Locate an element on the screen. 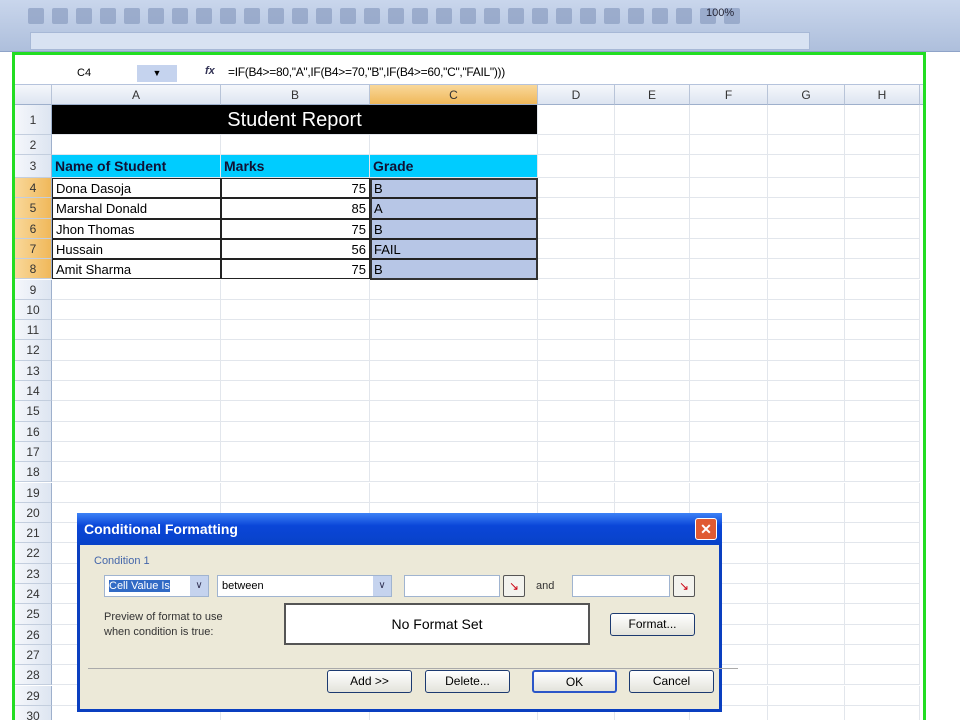 This screenshot has height=720, width=960. row-header: 10 is located at coordinates (33, 310).